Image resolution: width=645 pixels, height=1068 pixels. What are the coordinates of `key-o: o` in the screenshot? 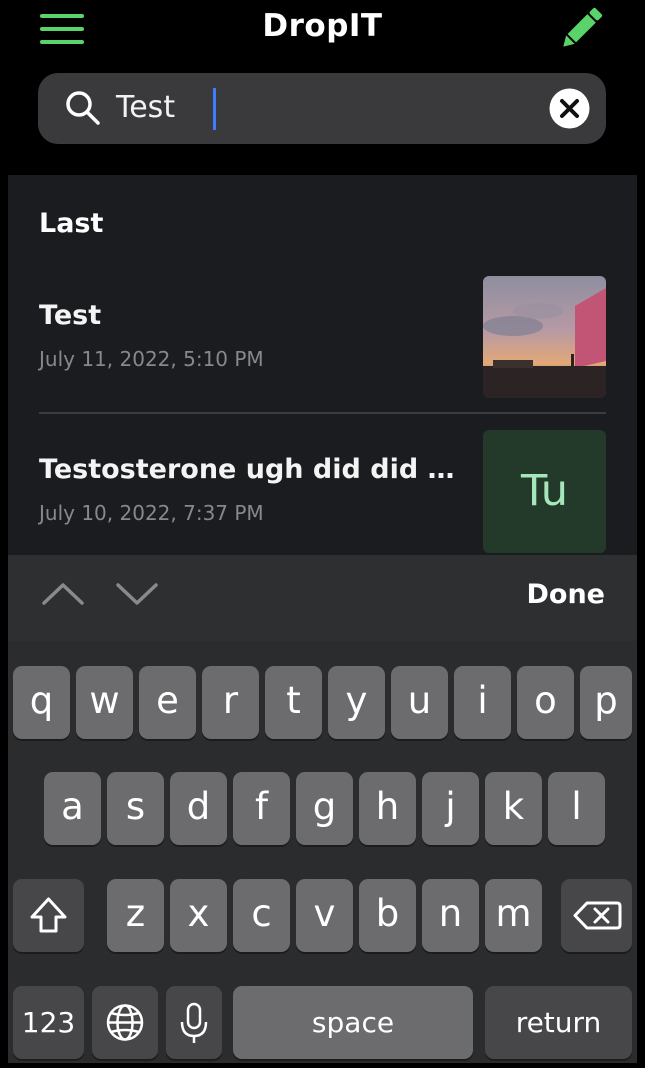 It's located at (545, 702).